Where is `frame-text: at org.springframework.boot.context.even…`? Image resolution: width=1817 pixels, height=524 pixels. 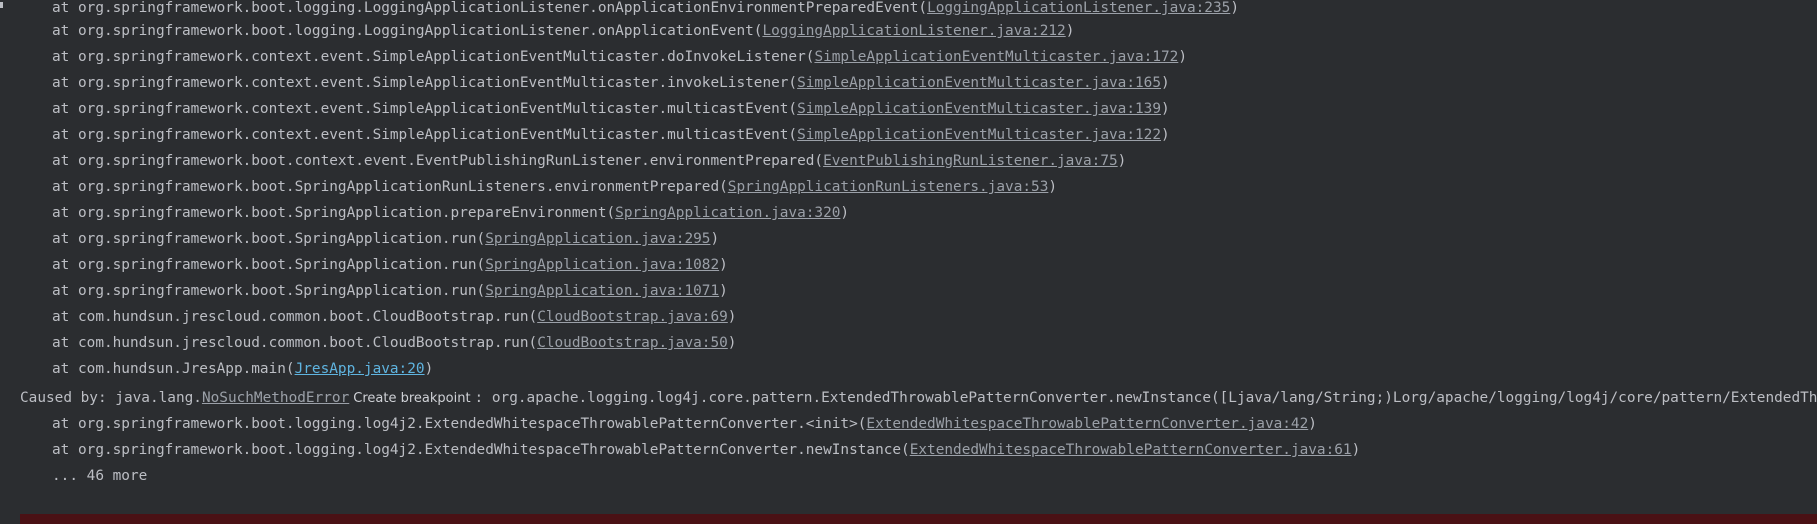
frame-text: at org.springframework.boot.context.even… is located at coordinates (438, 161).